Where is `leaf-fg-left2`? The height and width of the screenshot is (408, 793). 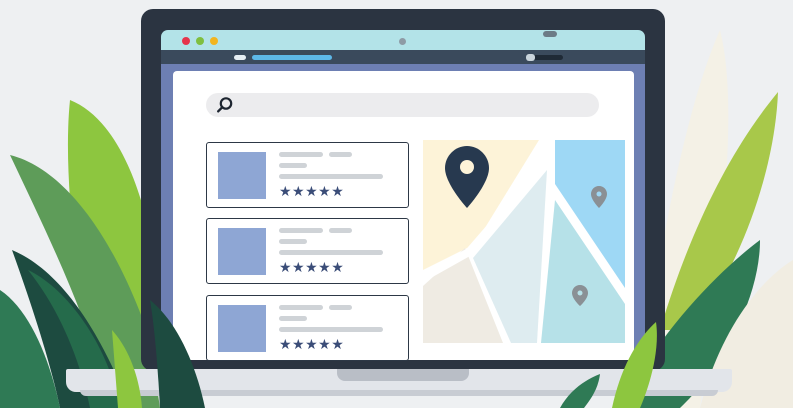
leaf-fg-left2 is located at coordinates (127, 369).